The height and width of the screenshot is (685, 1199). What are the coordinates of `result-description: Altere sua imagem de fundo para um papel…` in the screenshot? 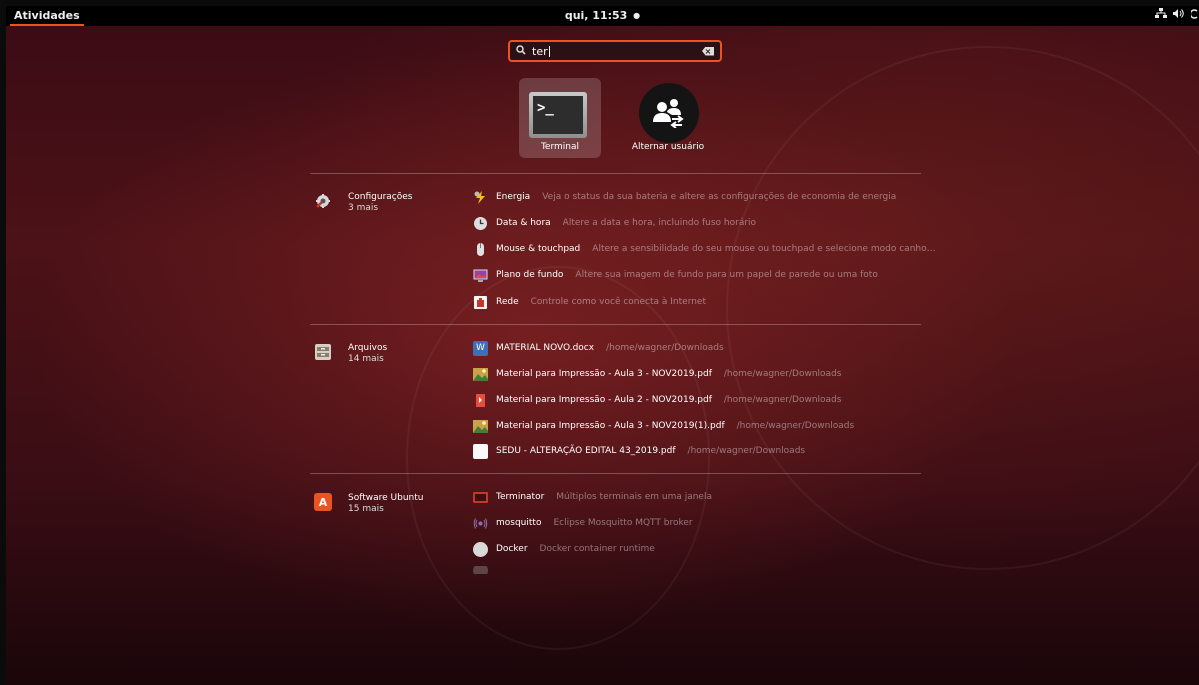 It's located at (726, 275).